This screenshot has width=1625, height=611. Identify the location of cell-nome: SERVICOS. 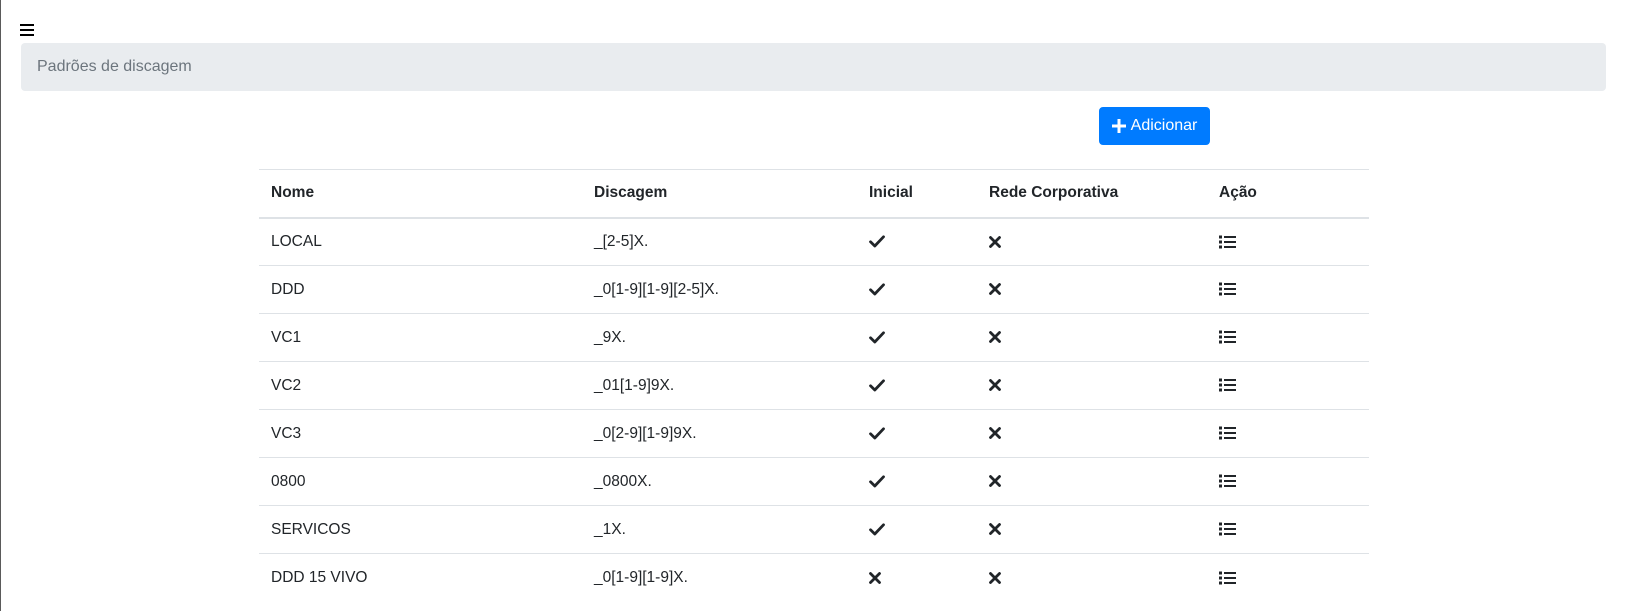
(420, 529).